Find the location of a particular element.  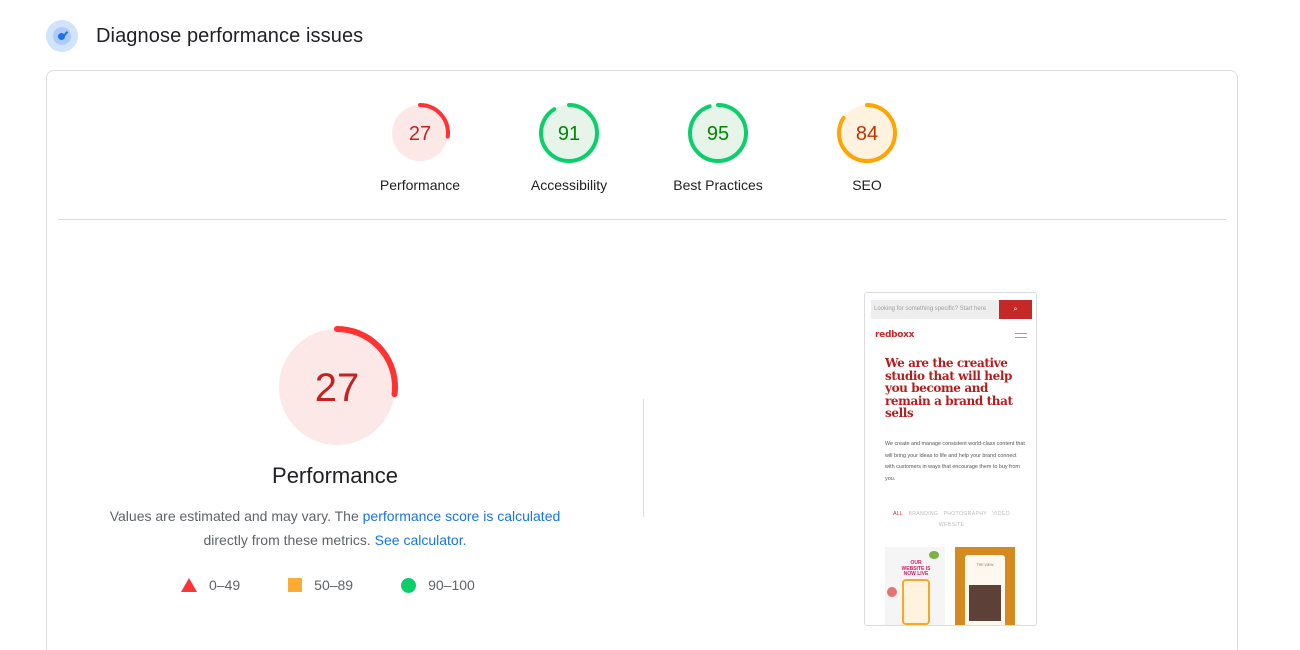

square-icon is located at coordinates (295, 585).